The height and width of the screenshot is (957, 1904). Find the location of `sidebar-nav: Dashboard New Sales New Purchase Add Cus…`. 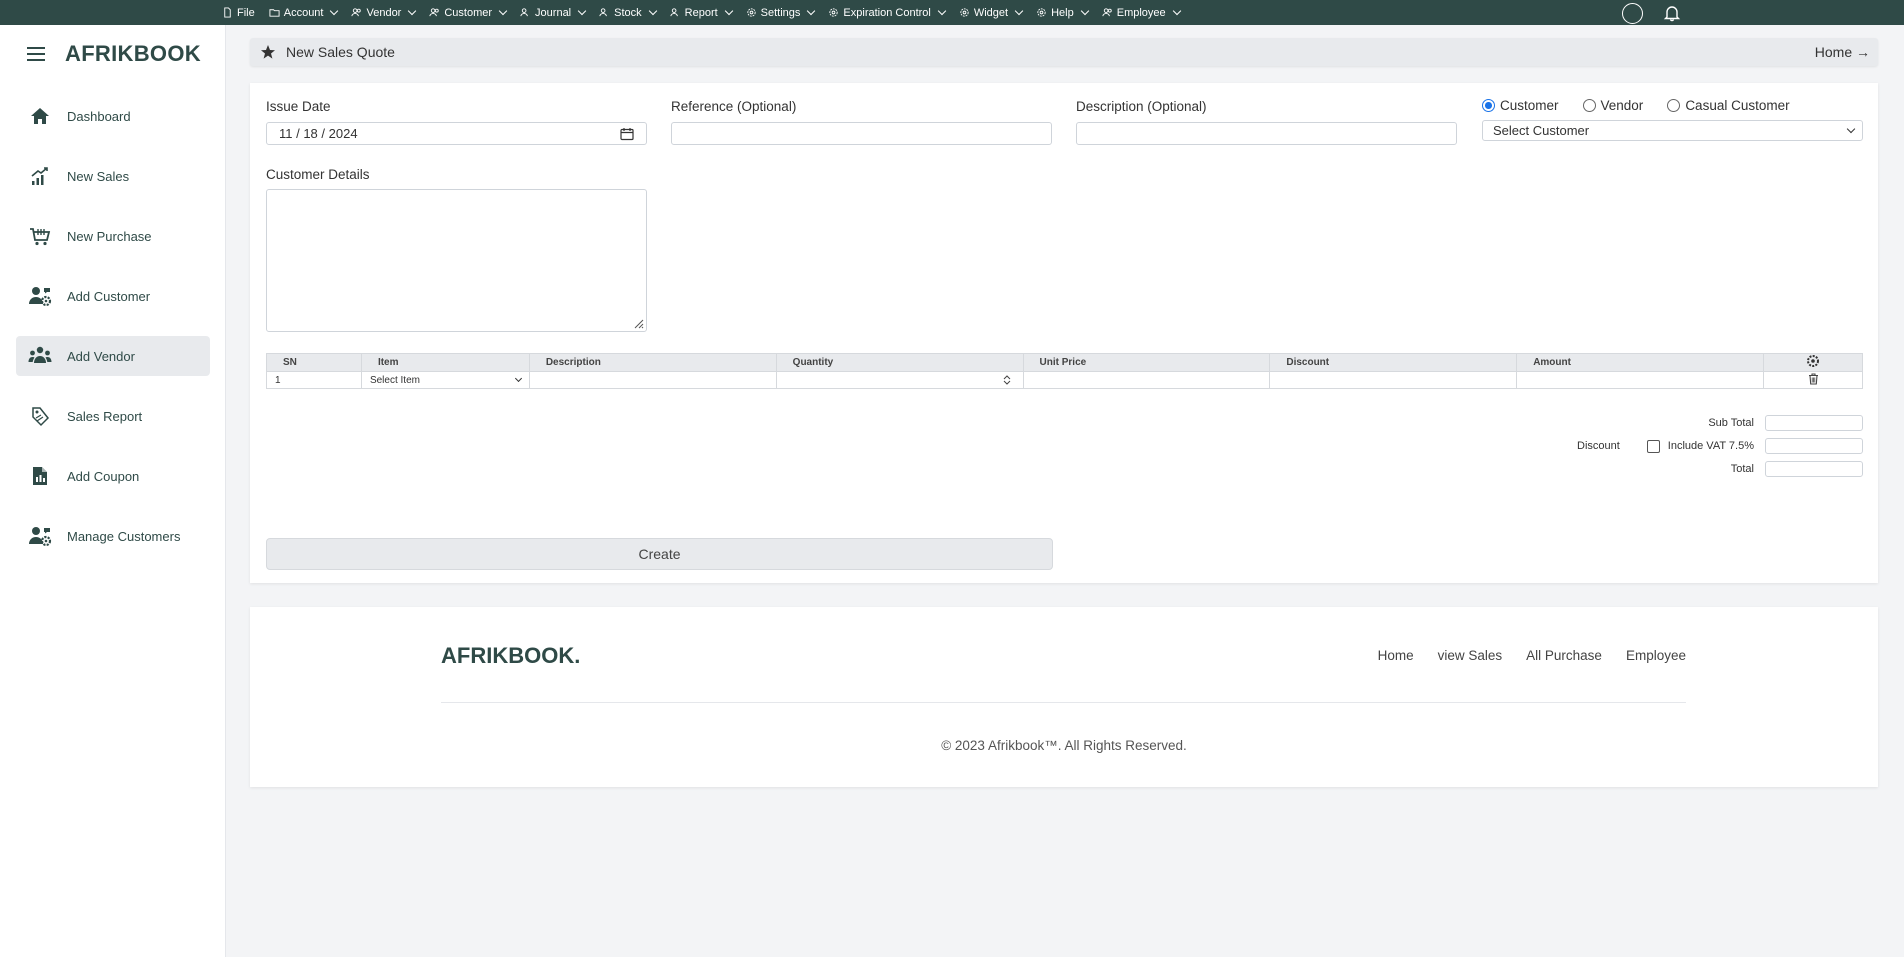

sidebar-nav: Dashboard New Sales New Purchase Add Cus… is located at coordinates (113, 336).